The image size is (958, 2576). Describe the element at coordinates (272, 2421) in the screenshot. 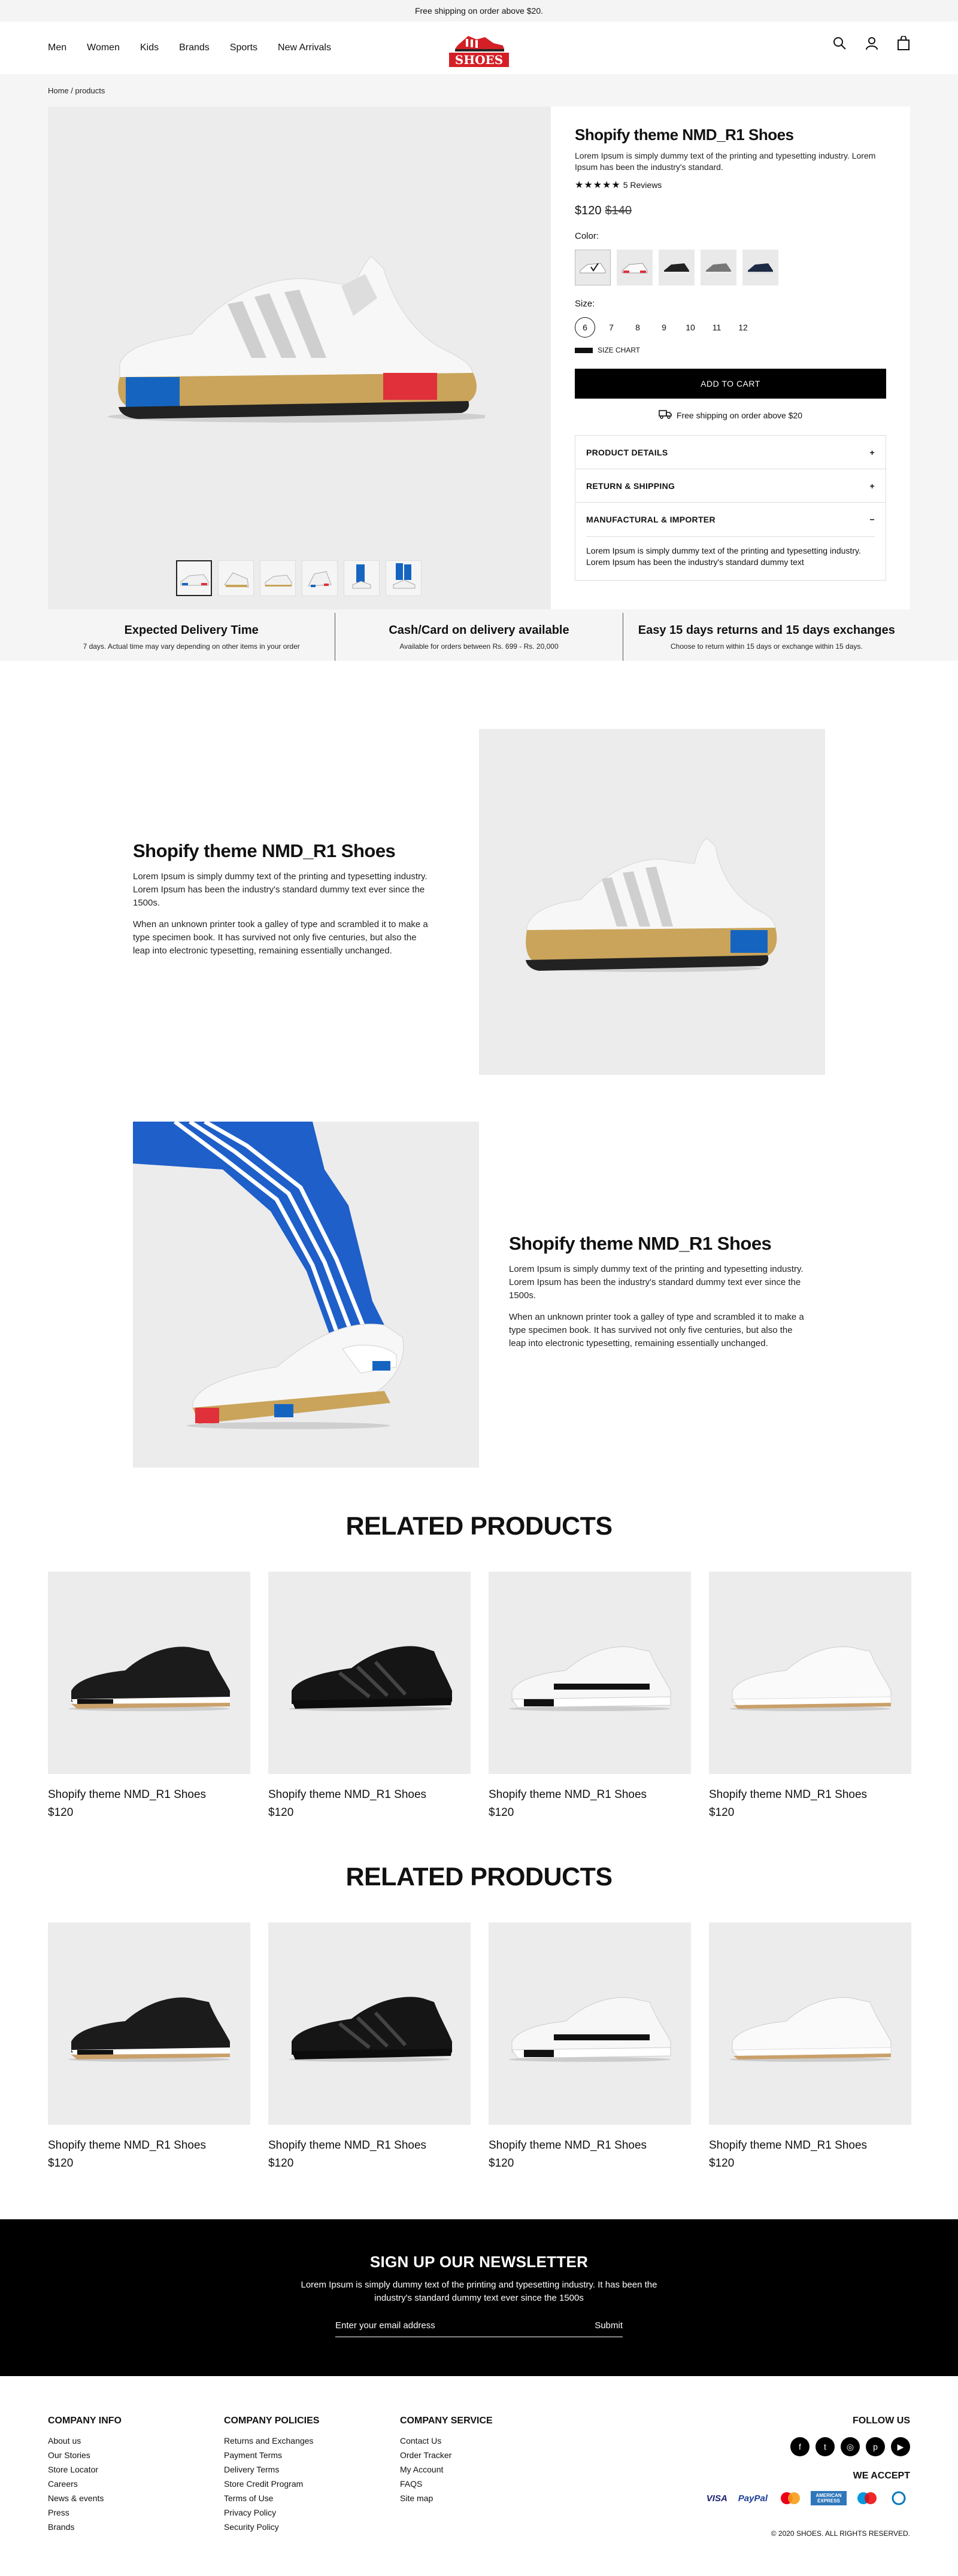

I see `footer-heading: COMPANY POLICIES` at that location.